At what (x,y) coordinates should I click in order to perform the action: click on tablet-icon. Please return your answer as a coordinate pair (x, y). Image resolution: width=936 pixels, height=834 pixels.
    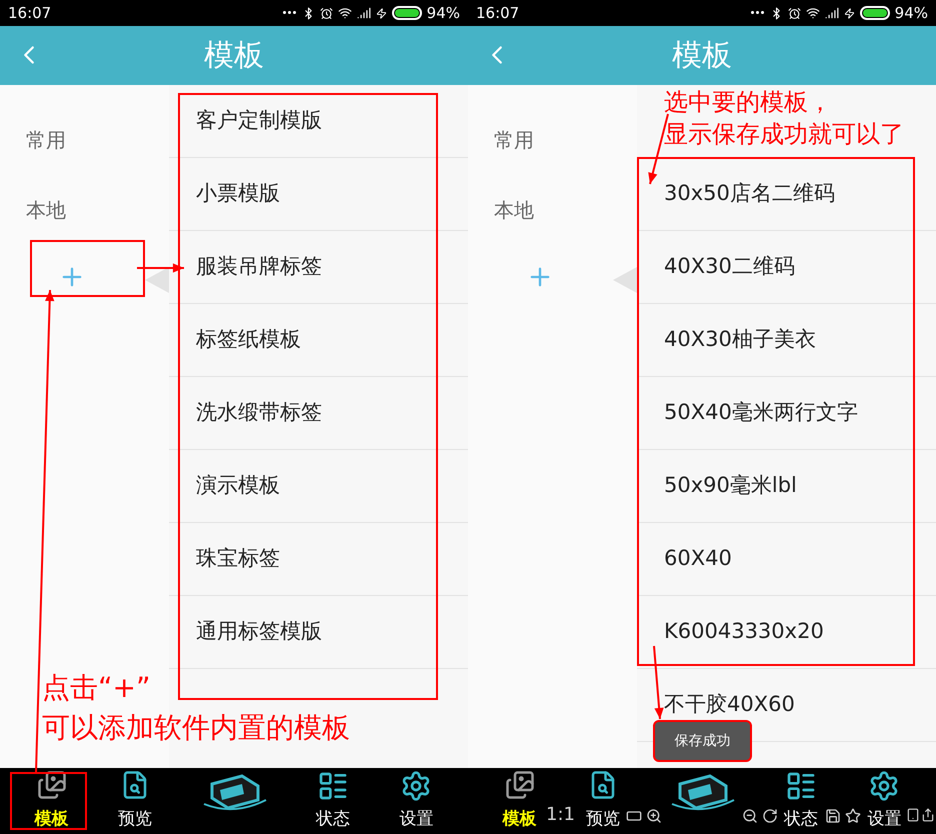
    Looking at the image, I should click on (913, 815).